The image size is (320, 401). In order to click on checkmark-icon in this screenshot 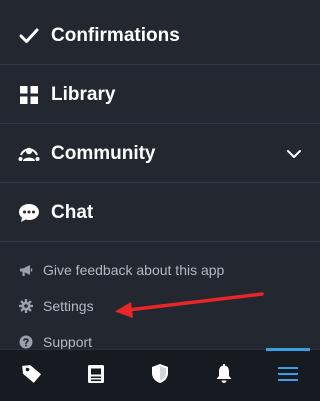, I will do `click(29, 36)`.